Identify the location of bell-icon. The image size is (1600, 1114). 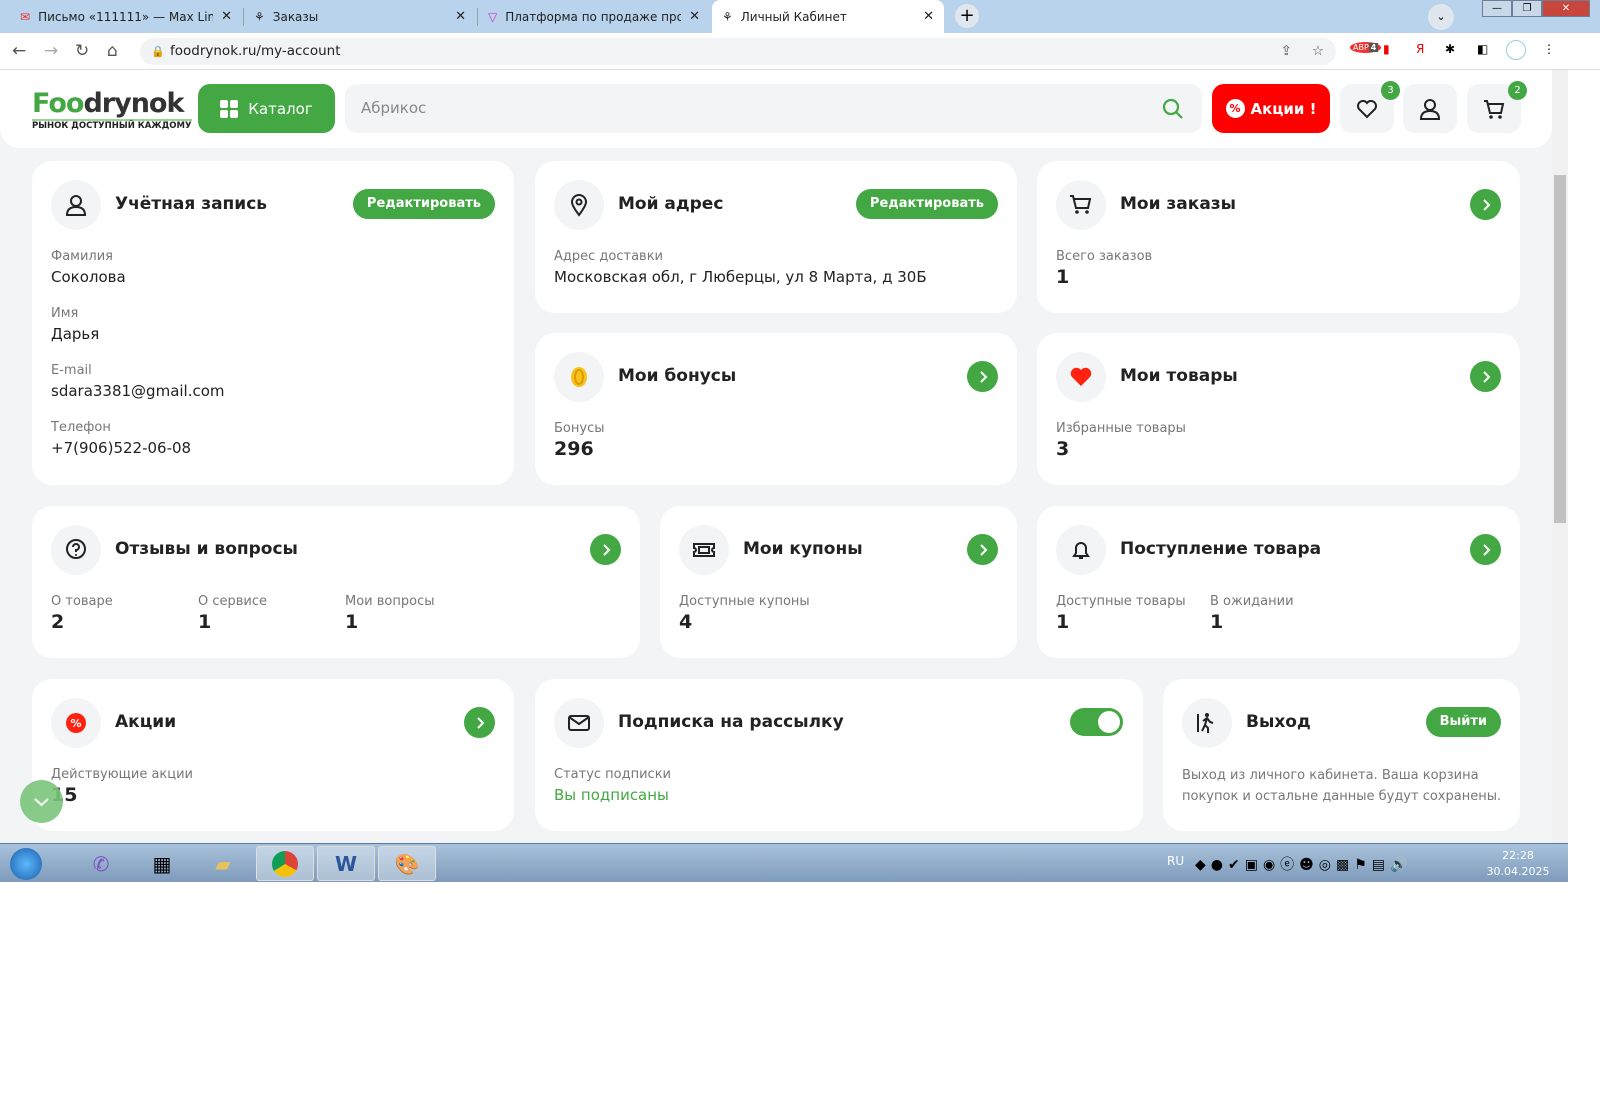
(1081, 550).